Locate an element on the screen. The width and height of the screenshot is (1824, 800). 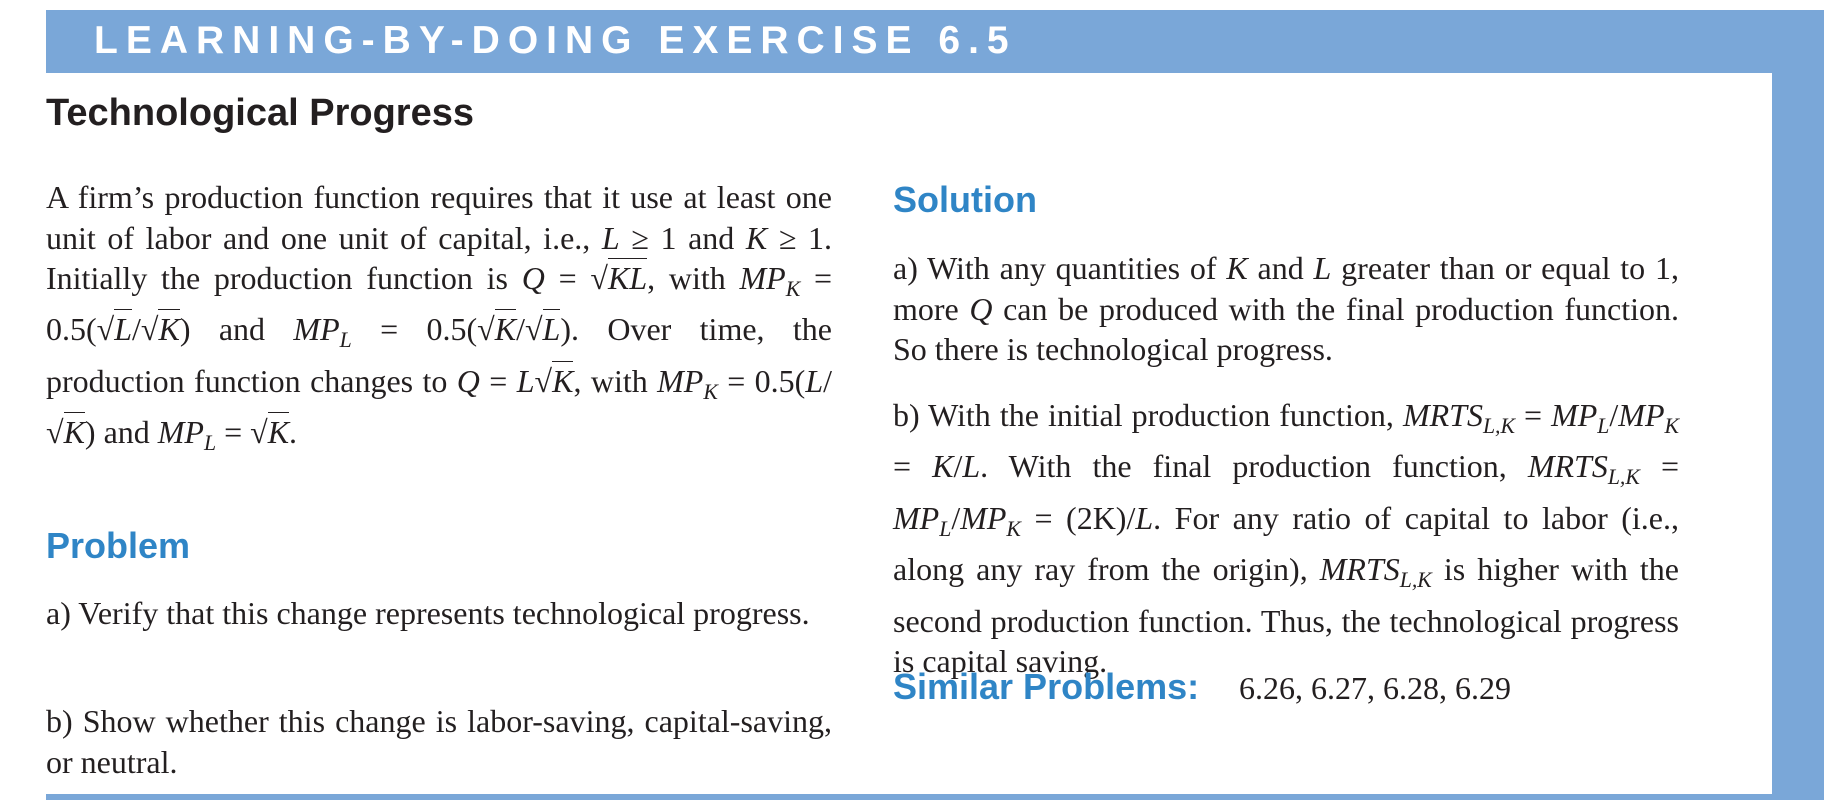
similar-problems-label: Similar Problems: is located at coordinates (1046, 686).